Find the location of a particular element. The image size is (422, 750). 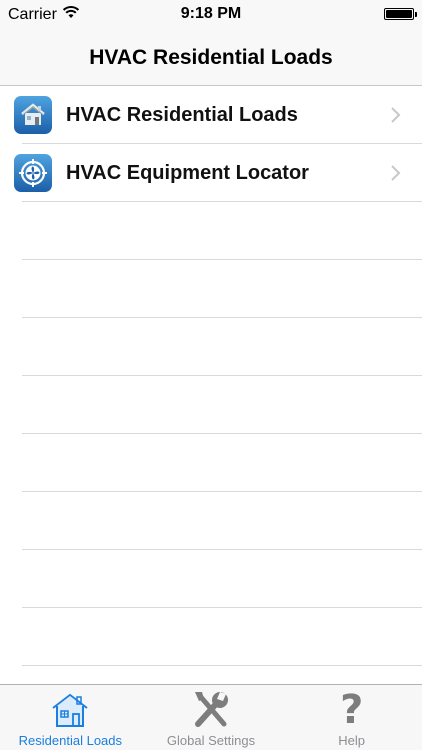

navigation-bar: HVAC Residential Loads is located at coordinates (211, 58).